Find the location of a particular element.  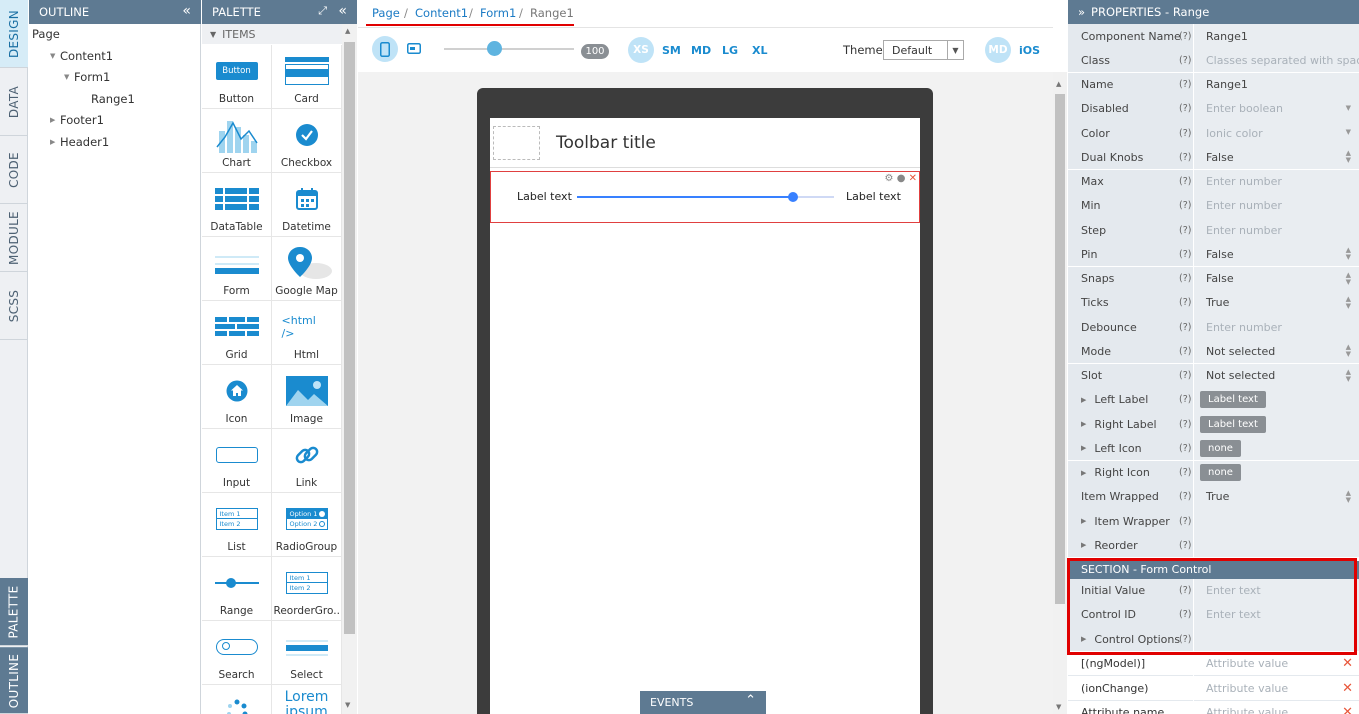

tab-palette: PALETTE is located at coordinates (14, 612).